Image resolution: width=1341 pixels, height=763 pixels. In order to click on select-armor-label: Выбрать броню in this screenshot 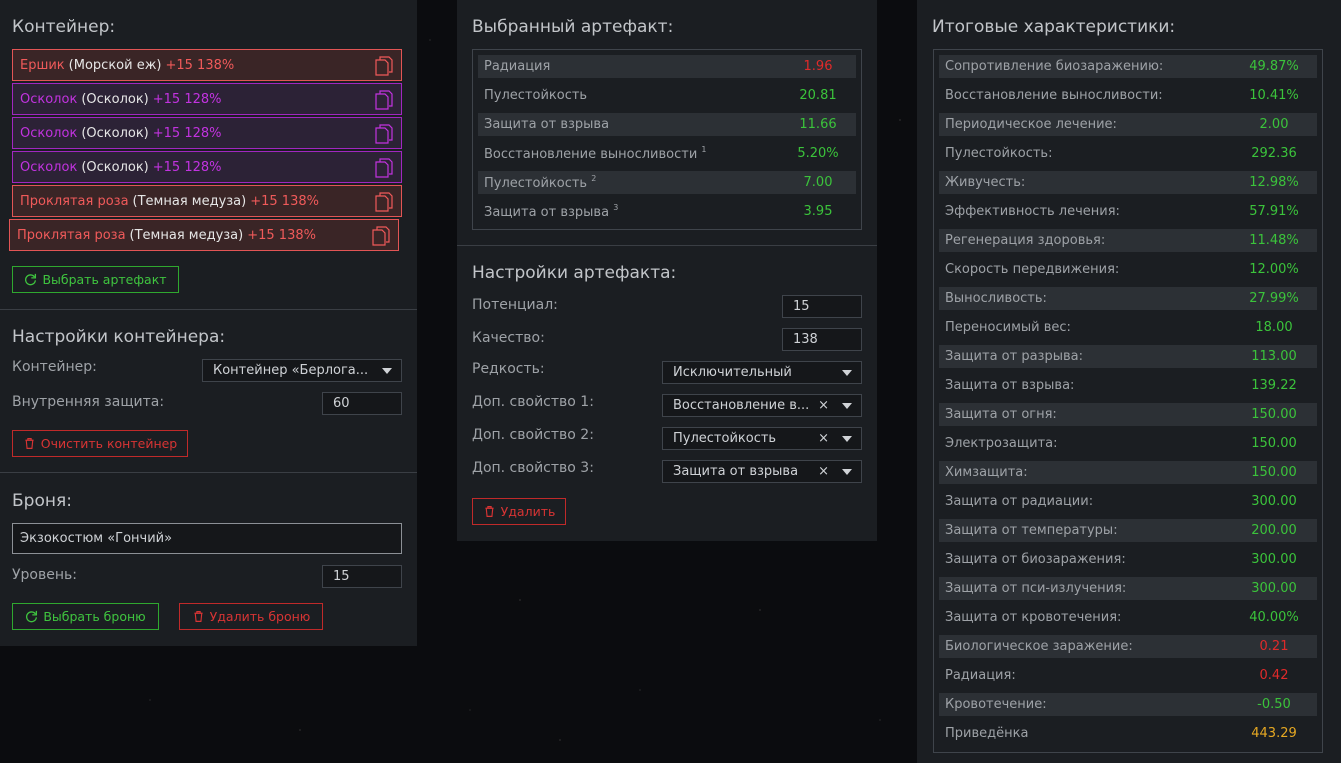, I will do `click(94, 616)`.